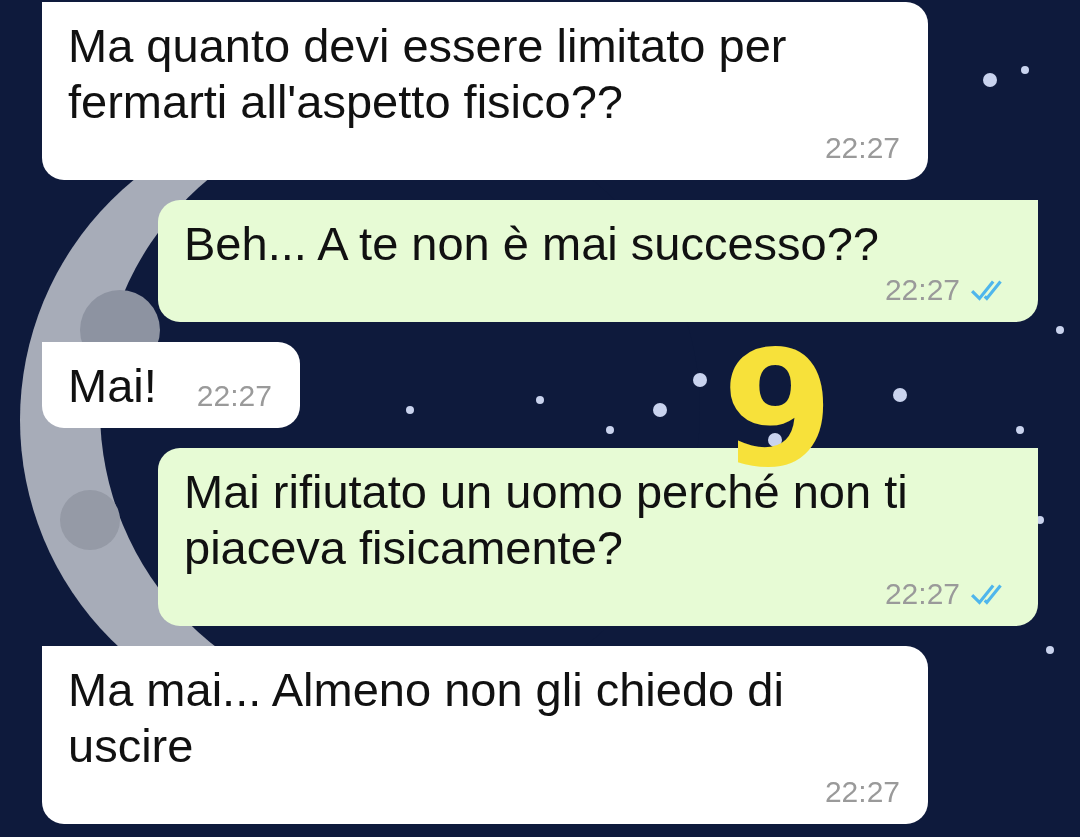 The image size is (1080, 837). What do you see at coordinates (428, 74) in the screenshot?
I see `message-text: Ma quanto devi essere limitato per fermarti all'aspetto fisico??` at bounding box center [428, 74].